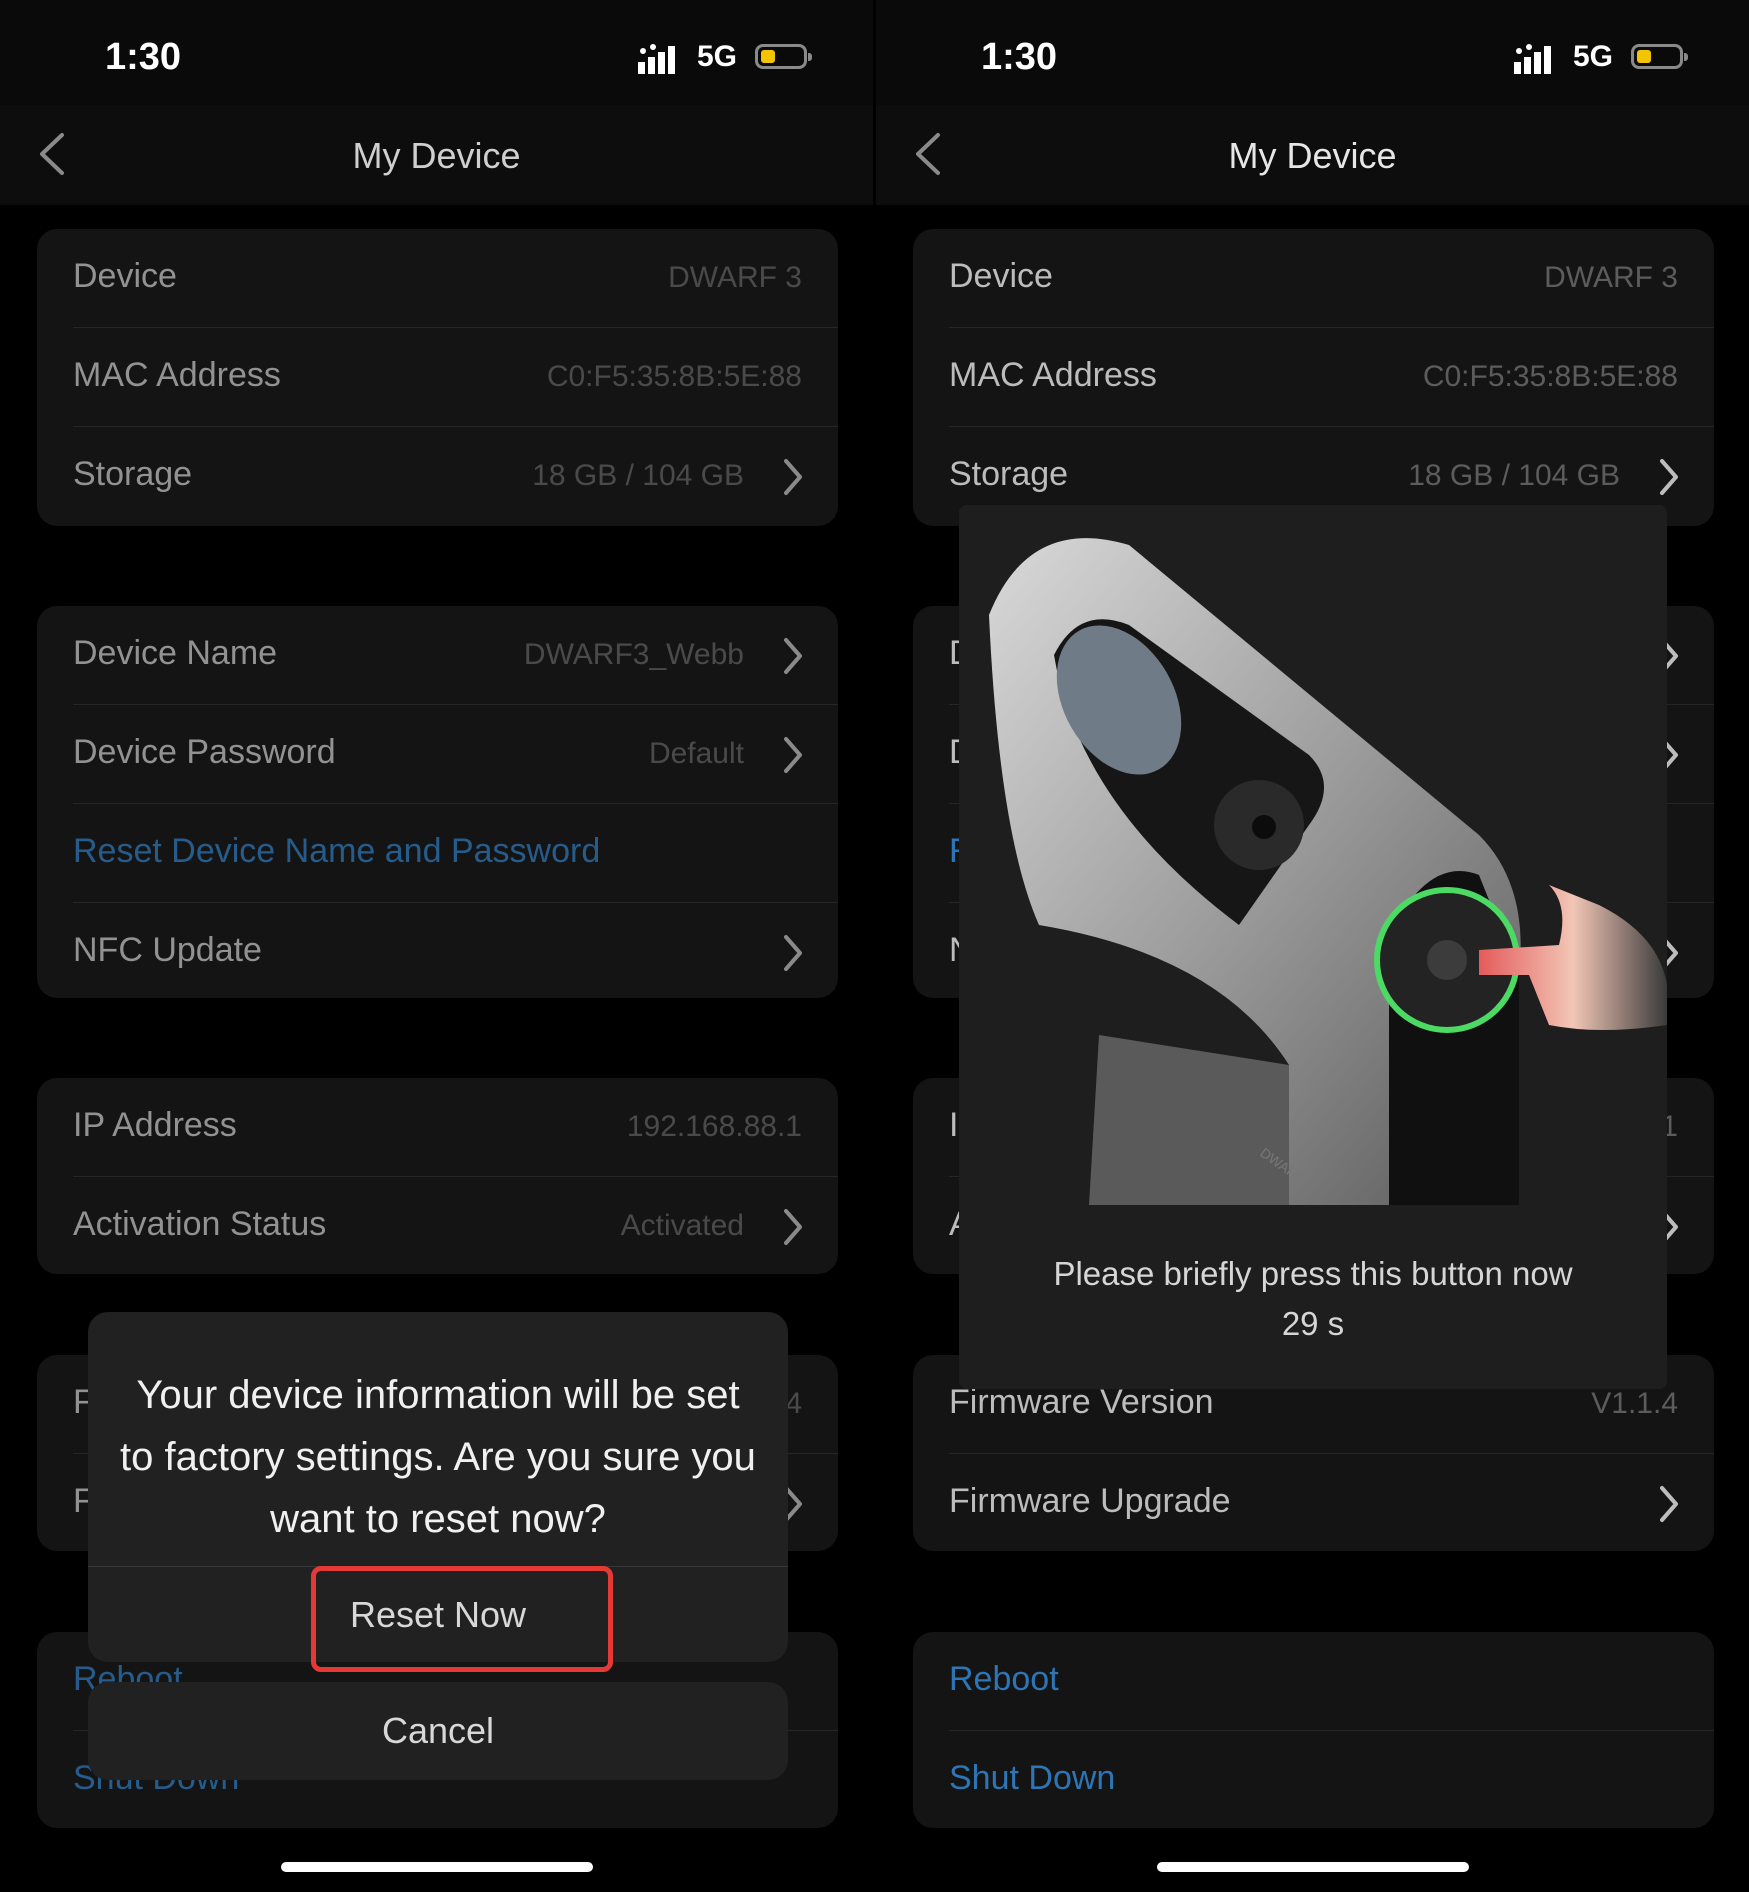  I want to click on row-nfc-update: NFC Update, so click(437, 950).